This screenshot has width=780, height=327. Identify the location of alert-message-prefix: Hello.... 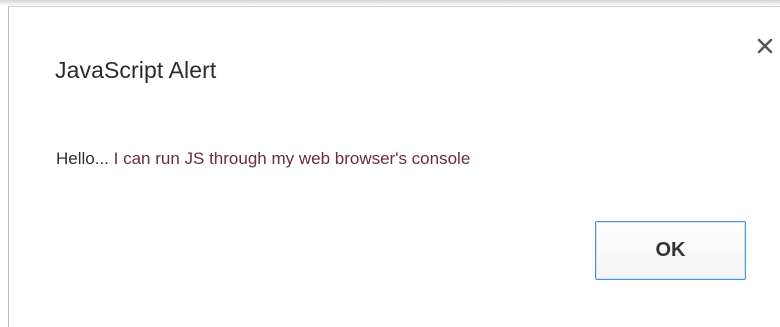
(85, 158).